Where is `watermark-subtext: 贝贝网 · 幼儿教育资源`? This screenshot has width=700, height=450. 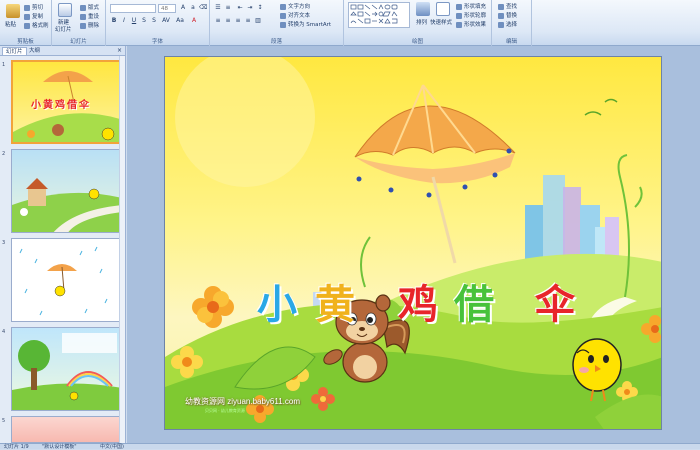 watermark-subtext: 贝贝网 · 幼儿教育资源 is located at coordinates (225, 410).